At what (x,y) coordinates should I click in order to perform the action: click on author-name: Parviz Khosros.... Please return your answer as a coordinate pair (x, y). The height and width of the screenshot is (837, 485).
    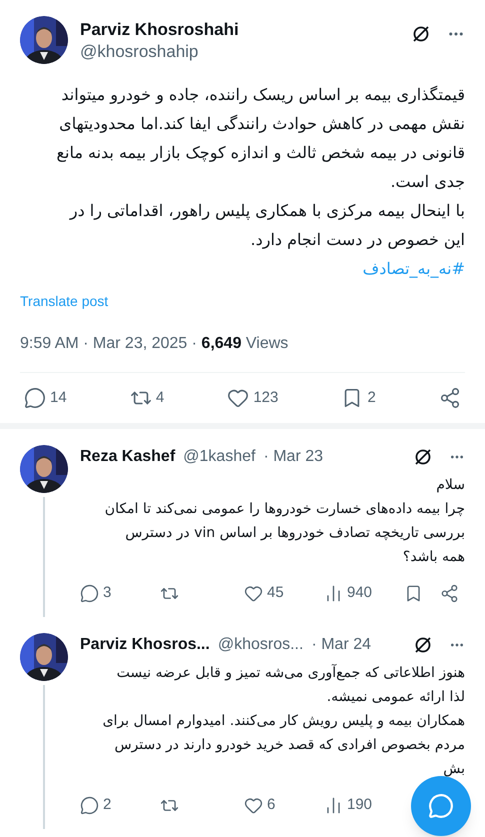
    Looking at the image, I should click on (145, 645).